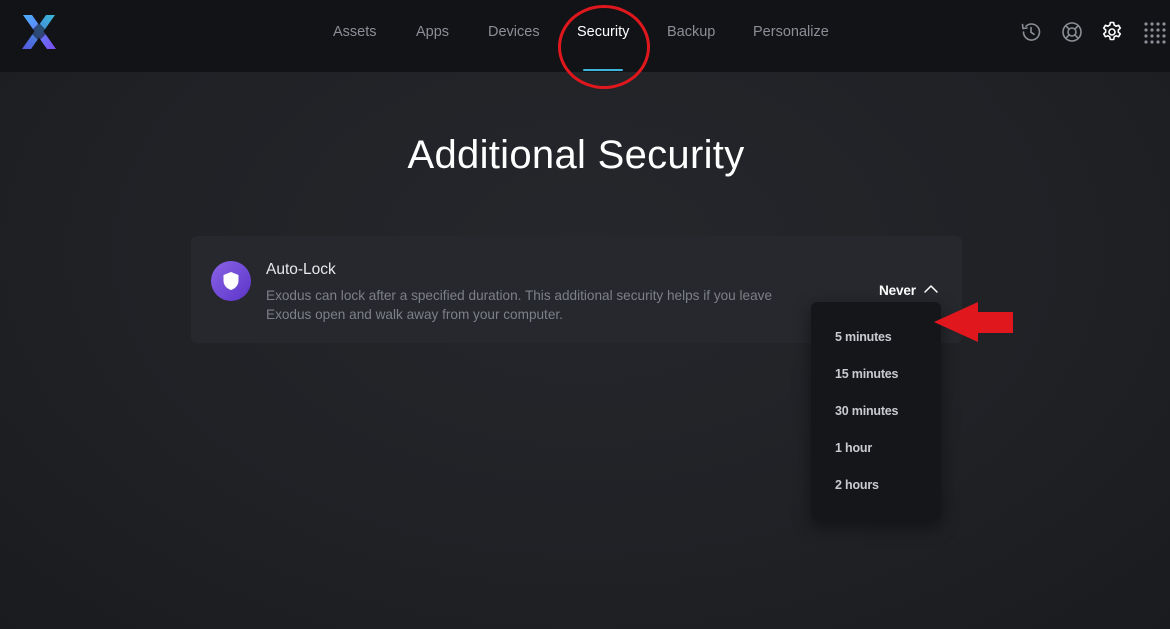  Describe the element at coordinates (876, 374) in the screenshot. I see `dropdown-option: 15 minutes` at that location.